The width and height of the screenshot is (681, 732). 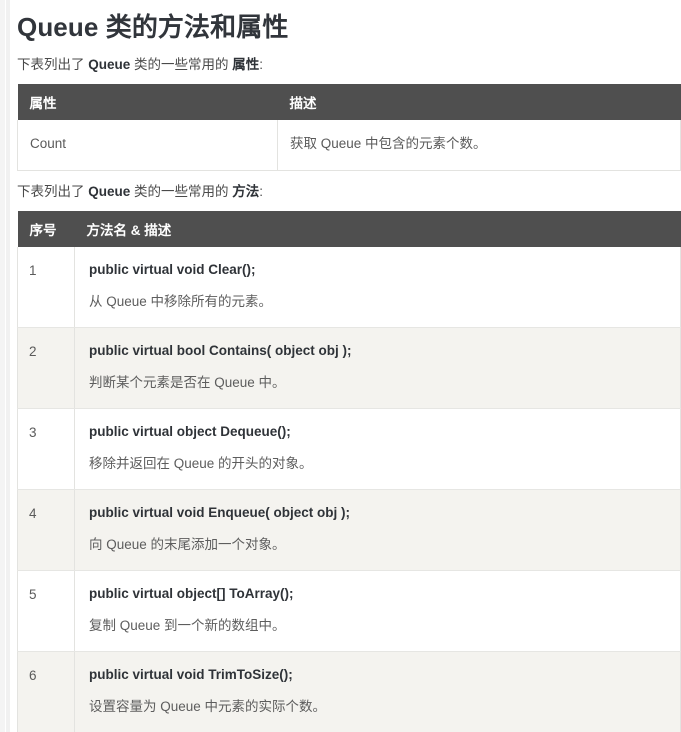 What do you see at coordinates (172, 269) in the screenshot?
I see `method-signature: public virtual void Clear();` at bounding box center [172, 269].